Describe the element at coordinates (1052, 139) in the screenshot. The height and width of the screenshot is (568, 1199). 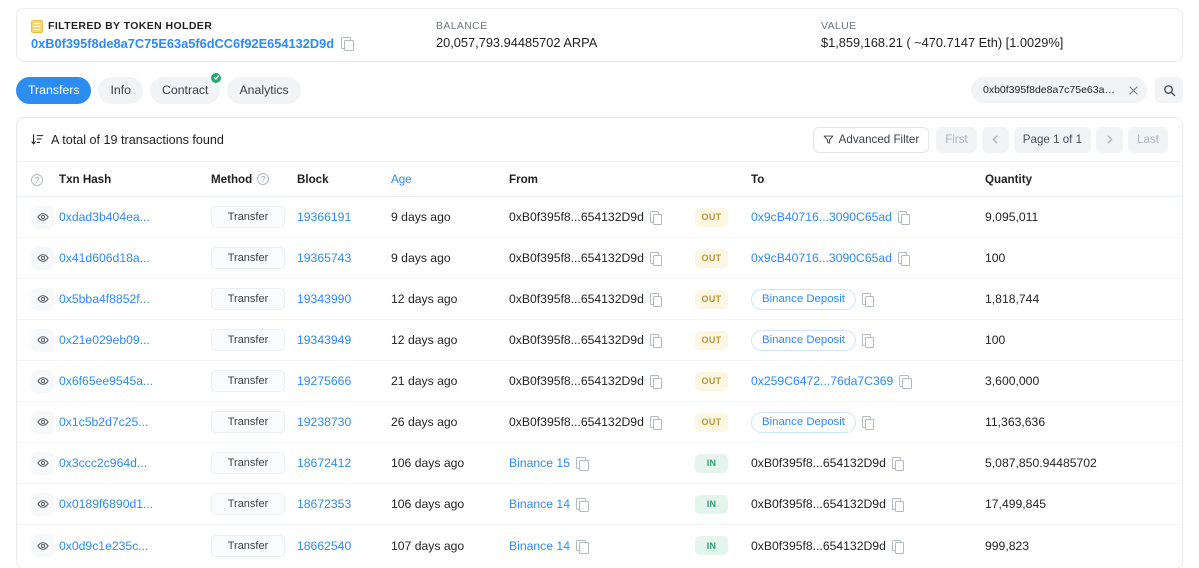
I see `pagination-page-indicator: Page 1 of 1` at that location.